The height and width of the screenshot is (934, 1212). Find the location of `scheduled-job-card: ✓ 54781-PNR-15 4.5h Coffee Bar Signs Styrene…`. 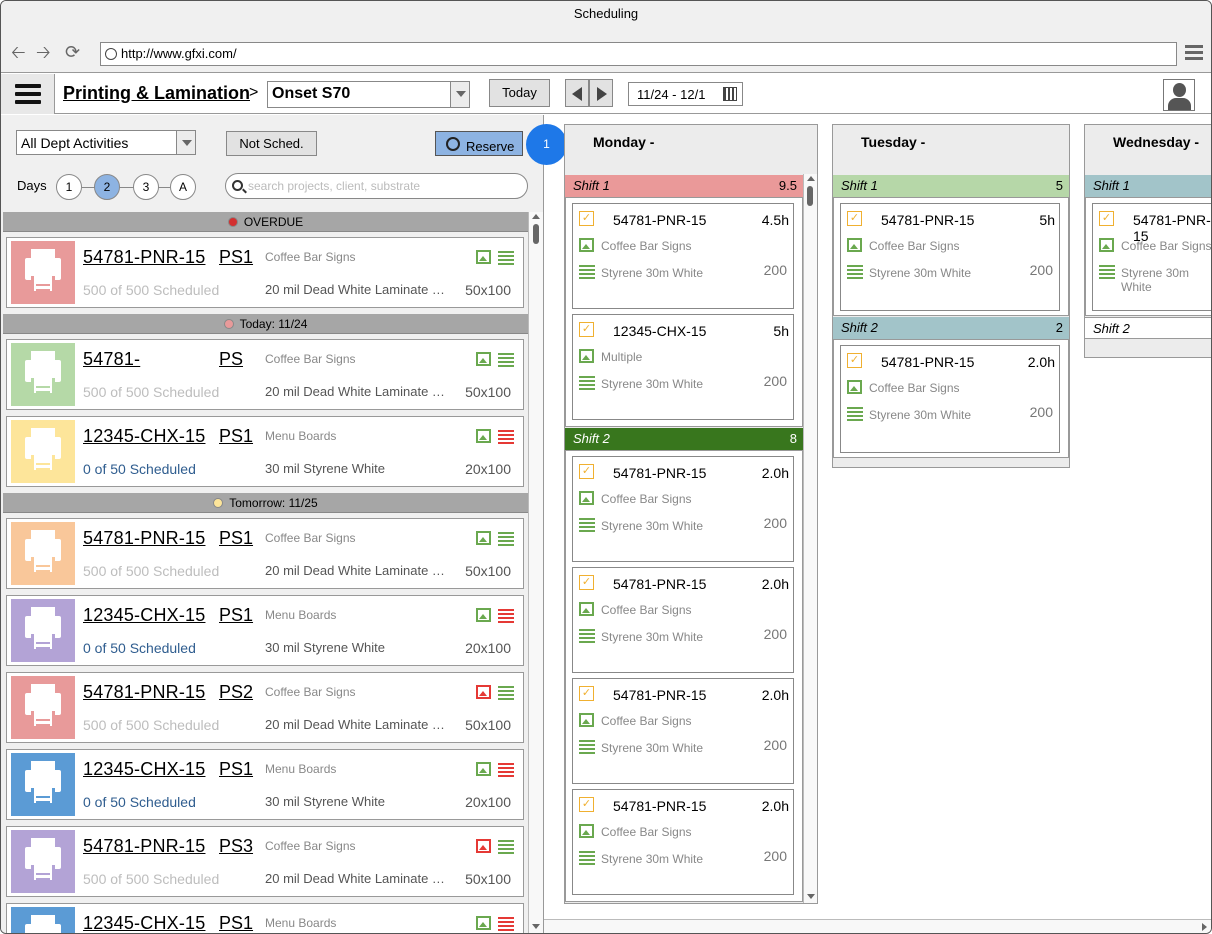

scheduled-job-card: ✓ 54781-PNR-15 4.5h Coffee Bar Signs Styrene… is located at coordinates (683, 256).